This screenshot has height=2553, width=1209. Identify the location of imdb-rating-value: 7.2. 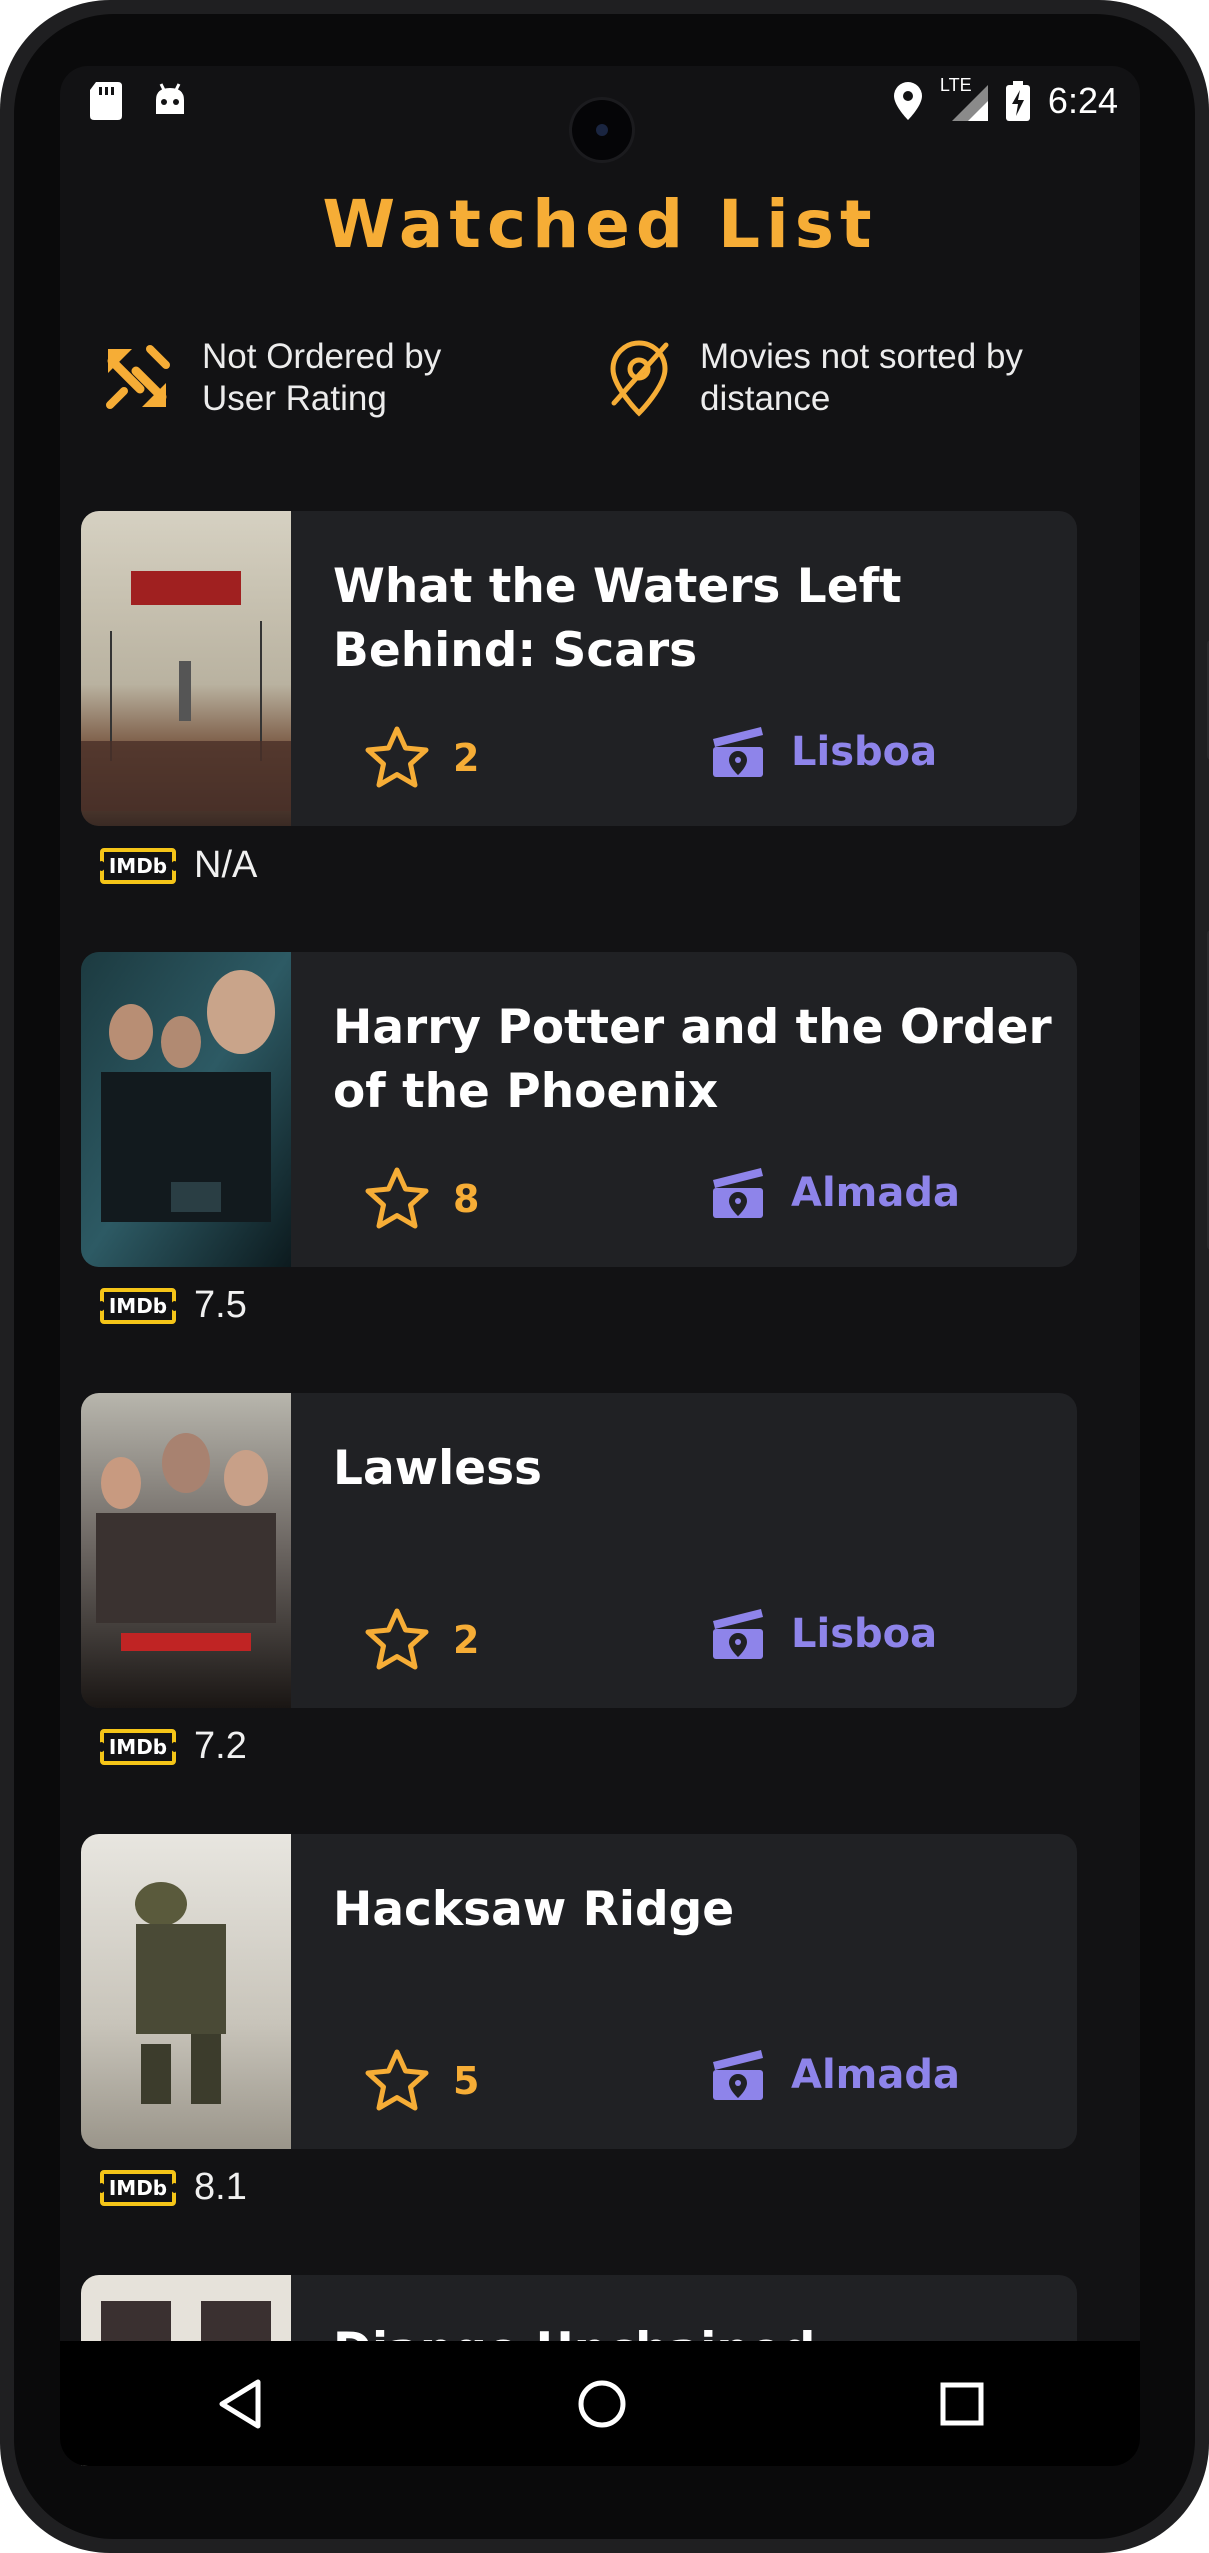
(220, 1746).